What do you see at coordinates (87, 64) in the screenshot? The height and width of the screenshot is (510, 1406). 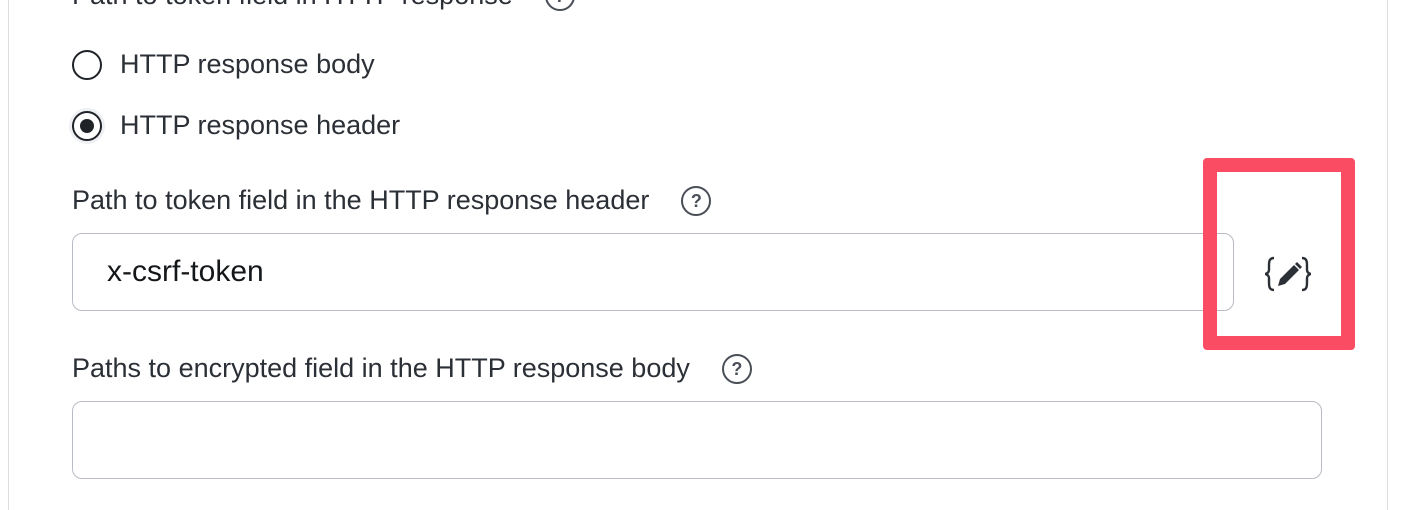 I see `radio-unchecked-icon` at bounding box center [87, 64].